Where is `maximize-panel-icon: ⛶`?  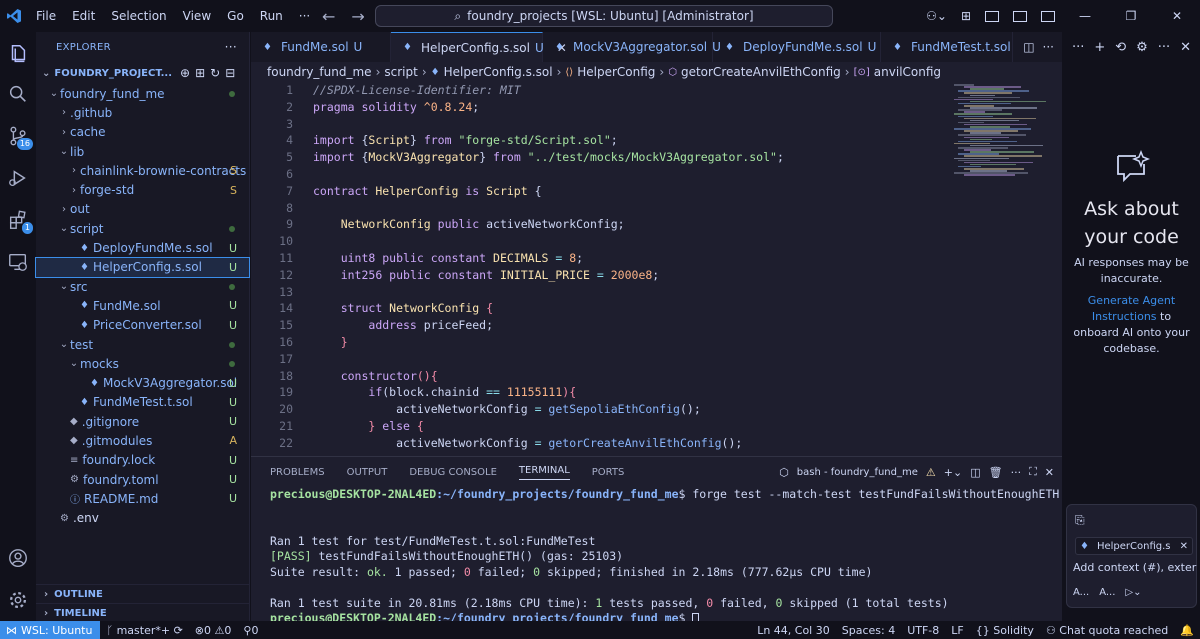
maximize-panel-icon: ⛶ is located at coordinates (1033, 472).